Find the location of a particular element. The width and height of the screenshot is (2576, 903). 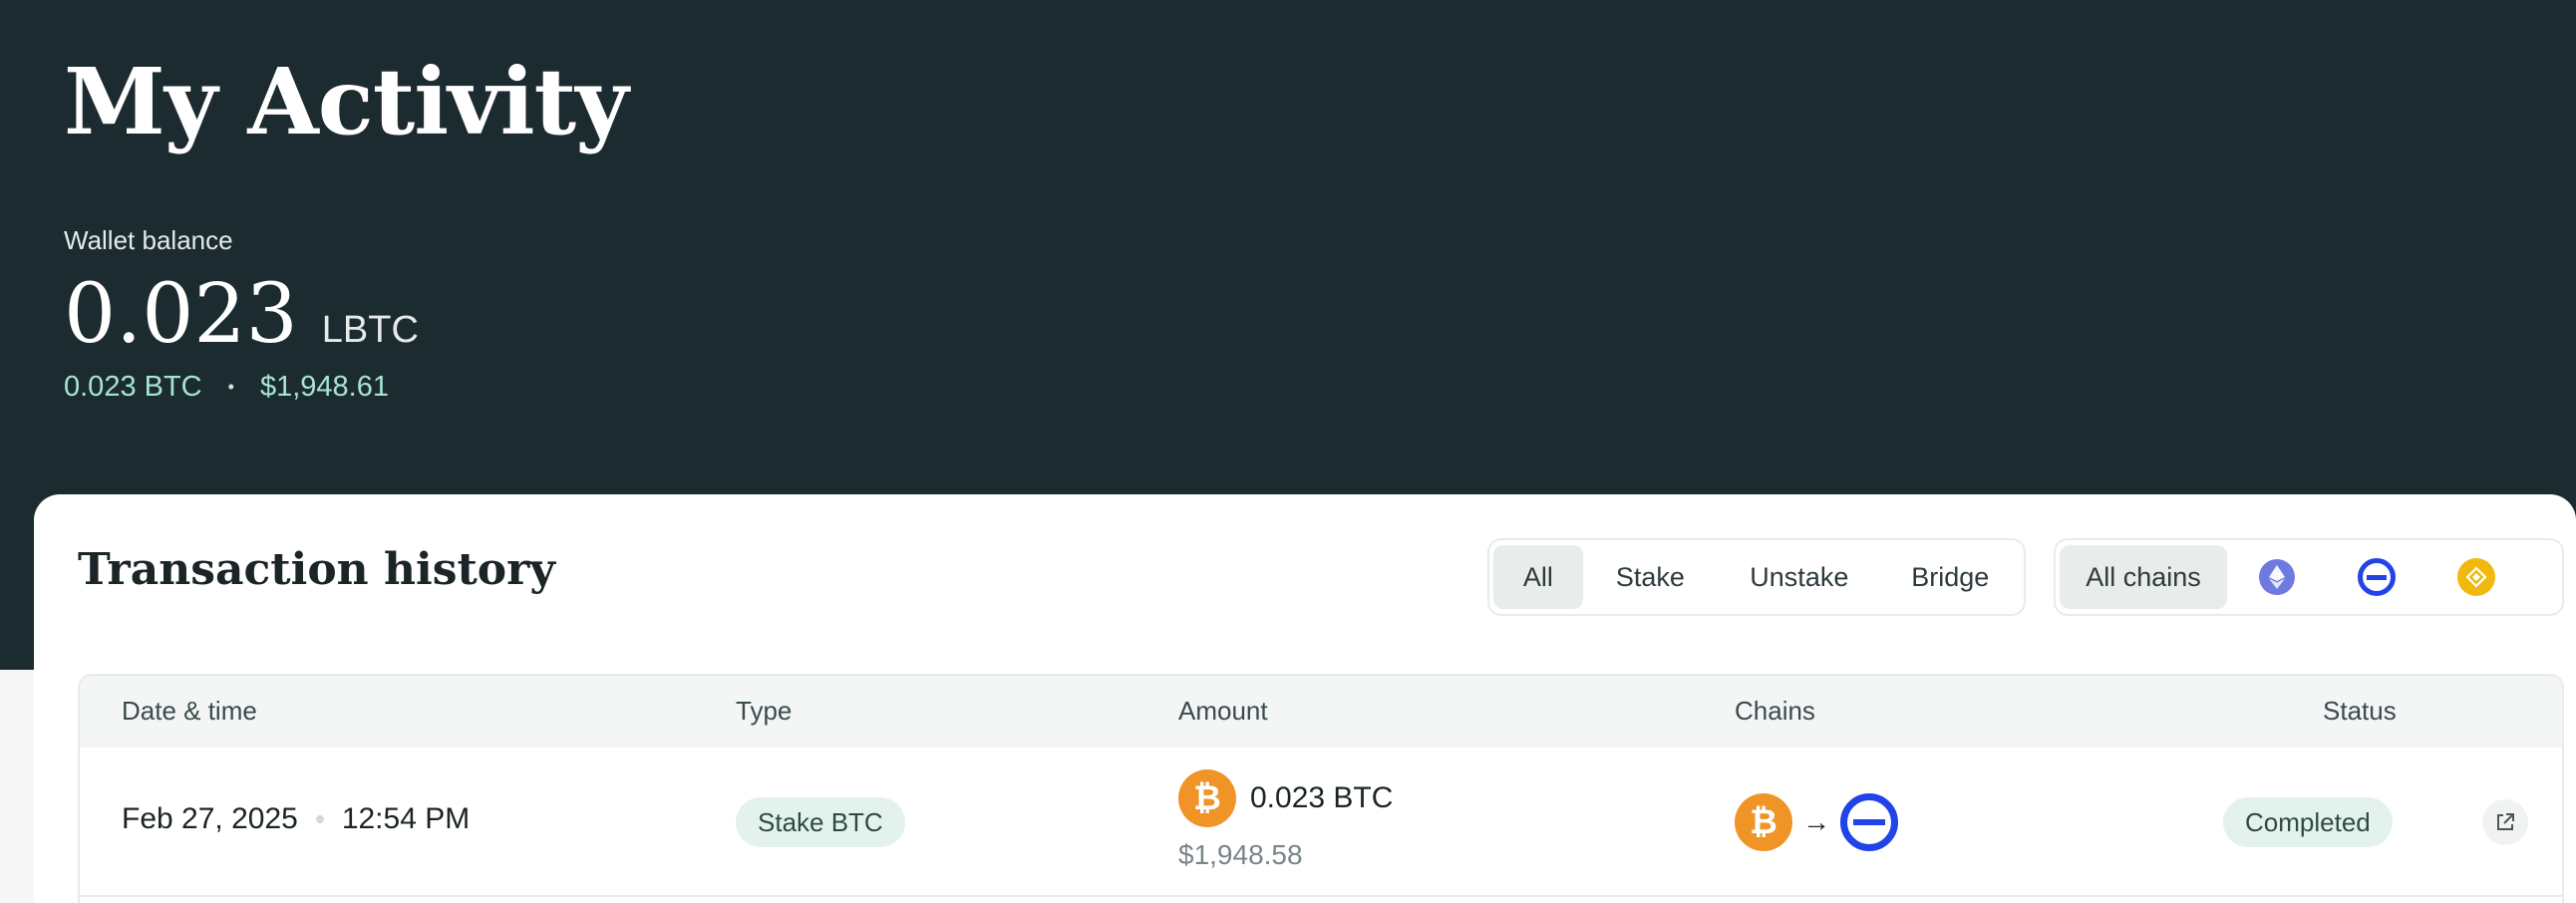

filter-base-button is located at coordinates (2376, 577).